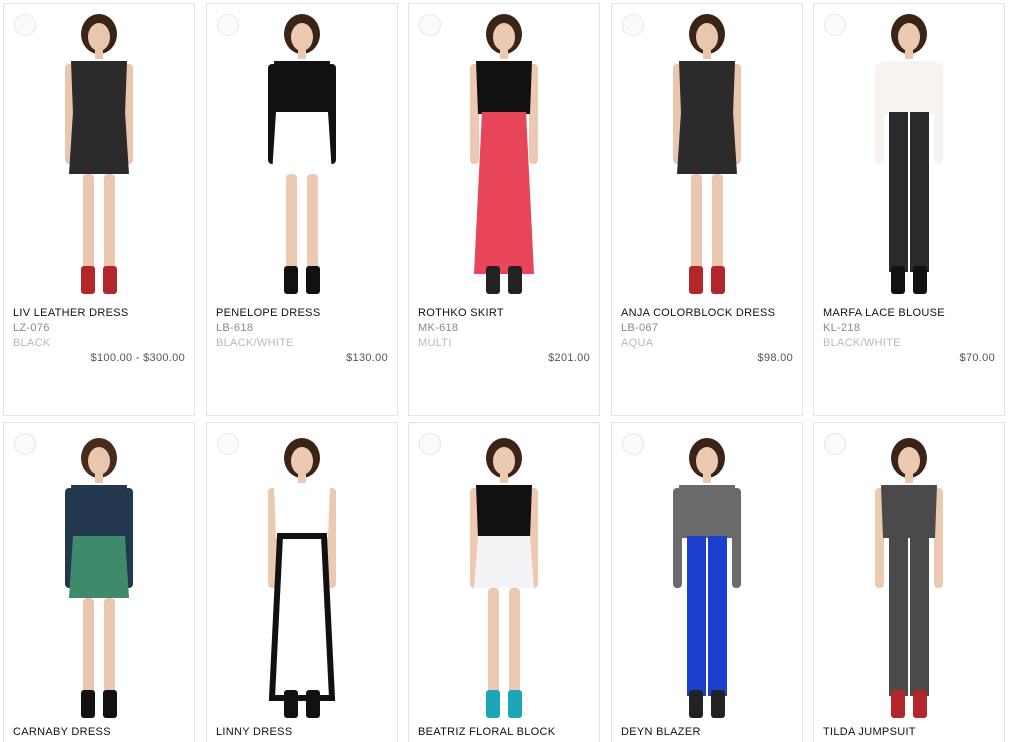 Image resolution: width=1009 pixels, height=742 pixels. What do you see at coordinates (640, 328) in the screenshot?
I see `product-sku: LB-067` at bounding box center [640, 328].